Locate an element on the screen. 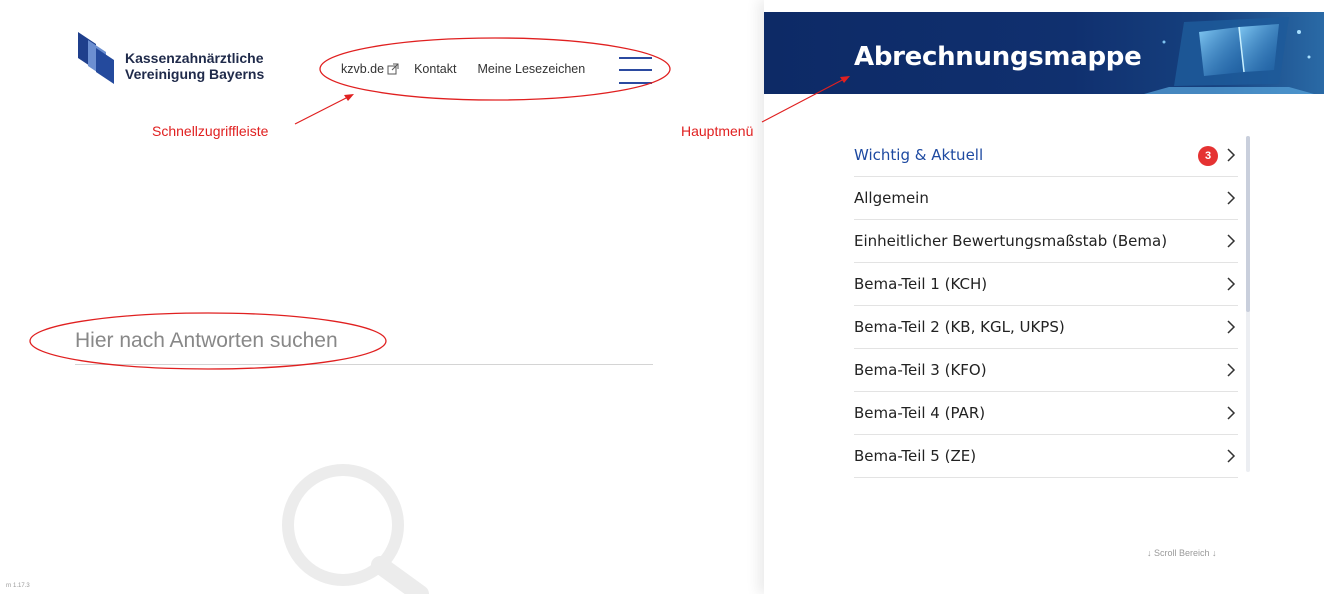  menu-item-label: Allgemein is located at coordinates (891, 198).